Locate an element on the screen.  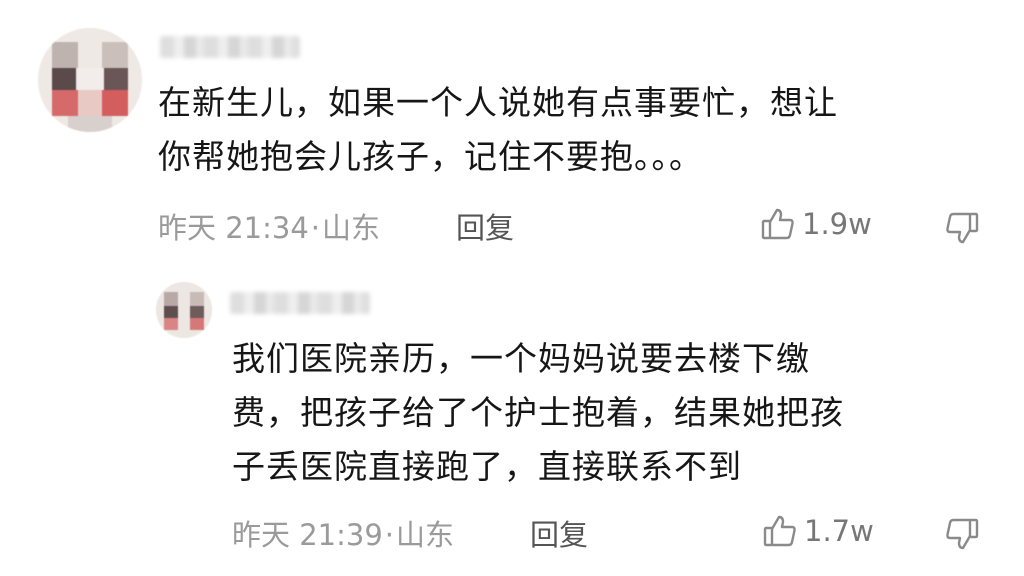
comment-time: 昨天 21:34 is located at coordinates (233, 228).